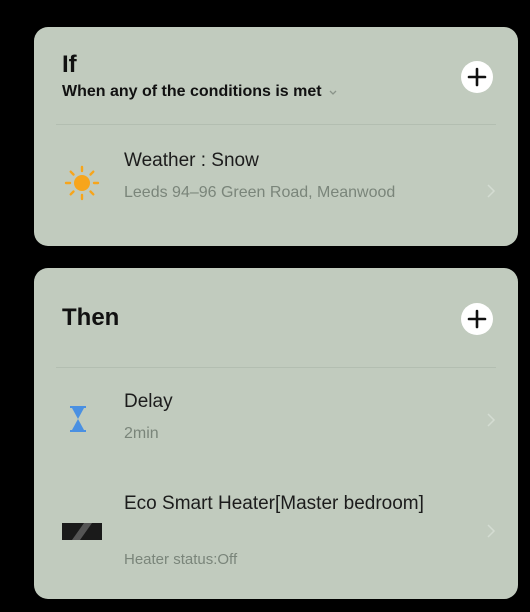 The height and width of the screenshot is (612, 530). What do you see at coordinates (260, 192) in the screenshot?
I see `condition-location: Leeds 94–96 Green Road, Meanwood` at bounding box center [260, 192].